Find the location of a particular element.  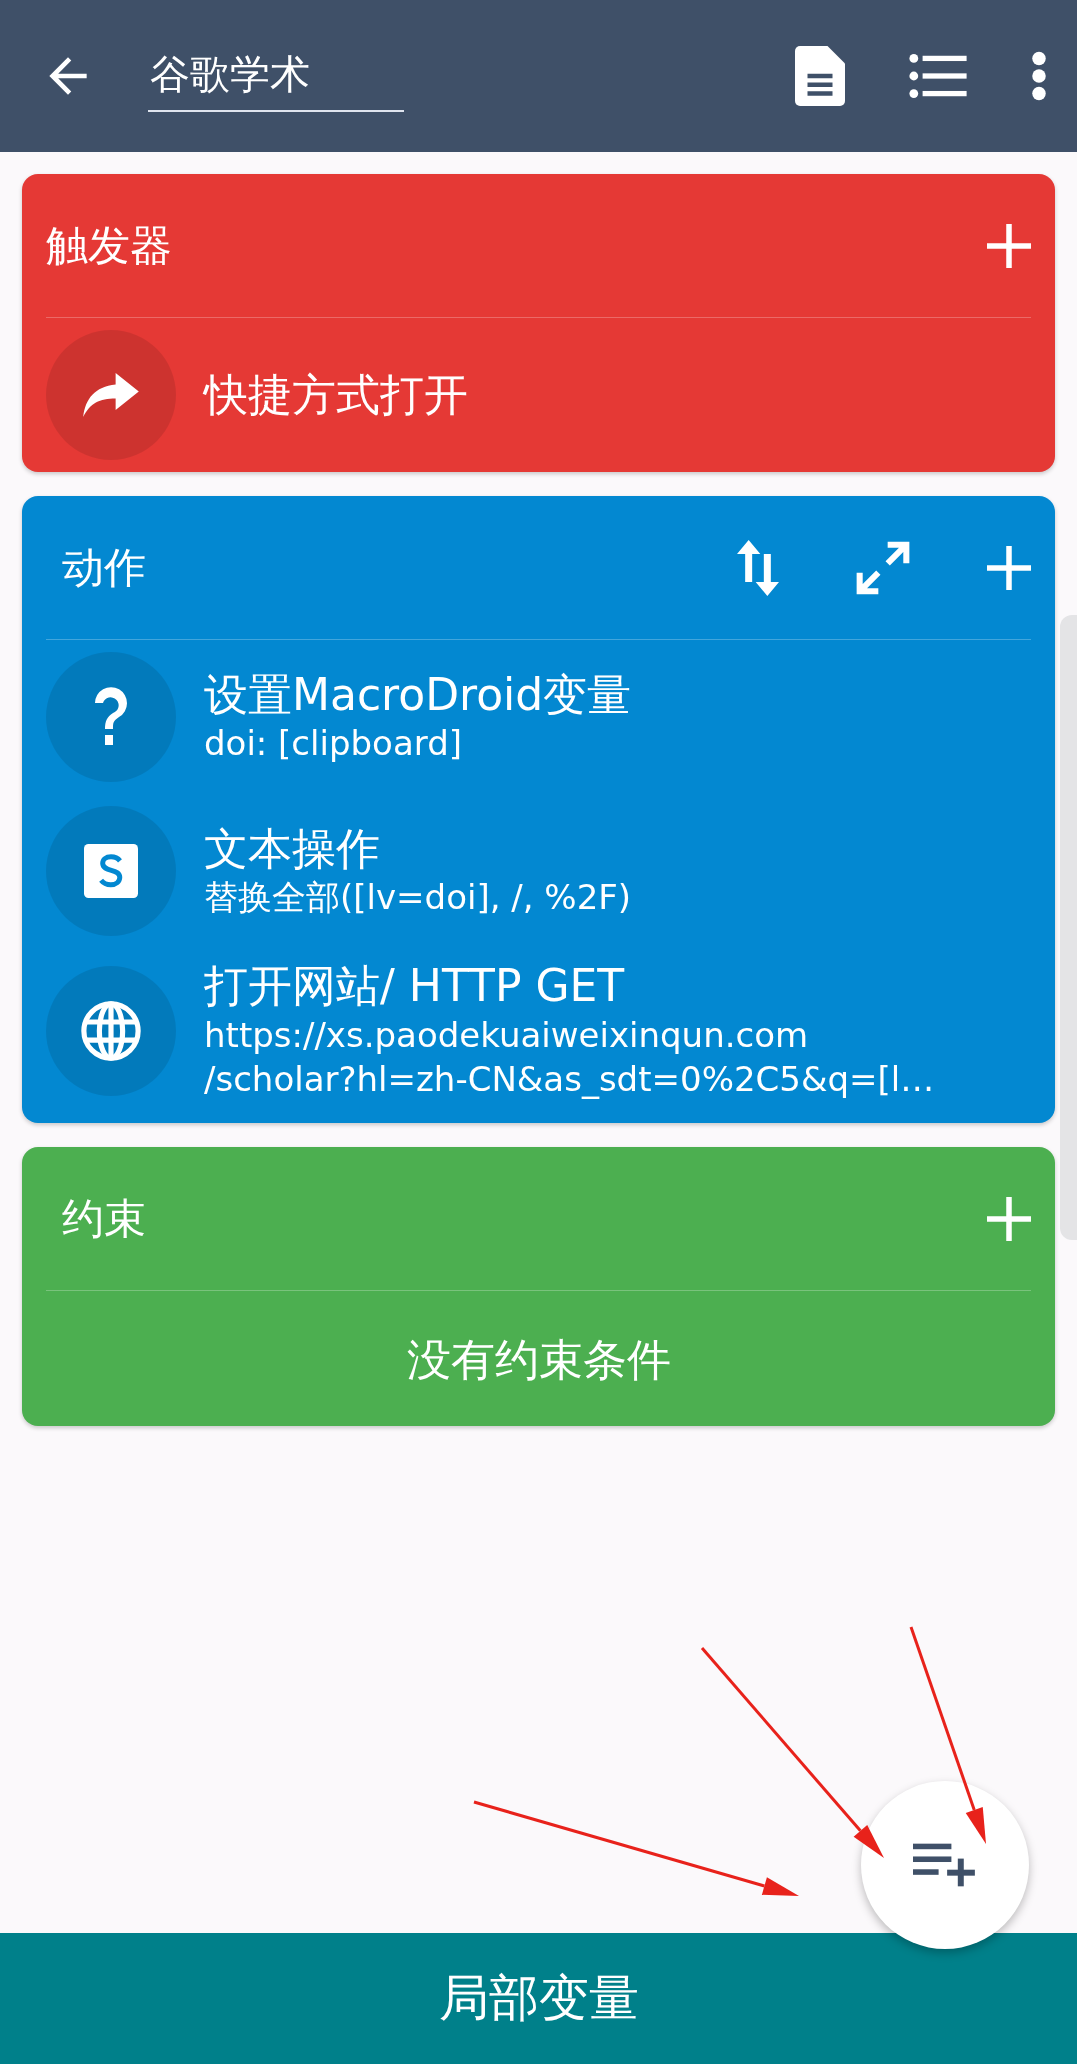

section-title: 约束 is located at coordinates (104, 1218).